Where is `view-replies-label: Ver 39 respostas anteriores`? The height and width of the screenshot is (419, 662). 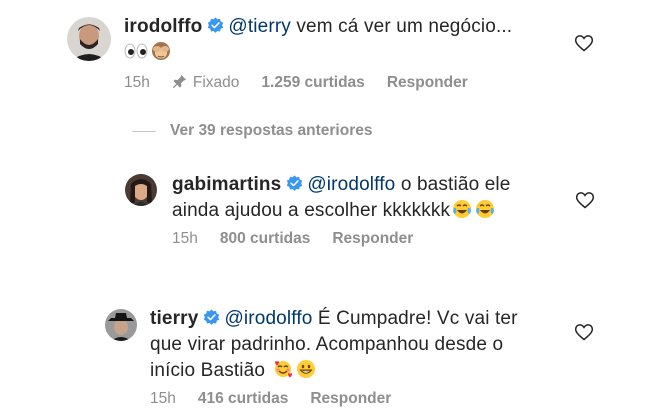
view-replies-label: Ver 39 respostas anteriores is located at coordinates (271, 130).